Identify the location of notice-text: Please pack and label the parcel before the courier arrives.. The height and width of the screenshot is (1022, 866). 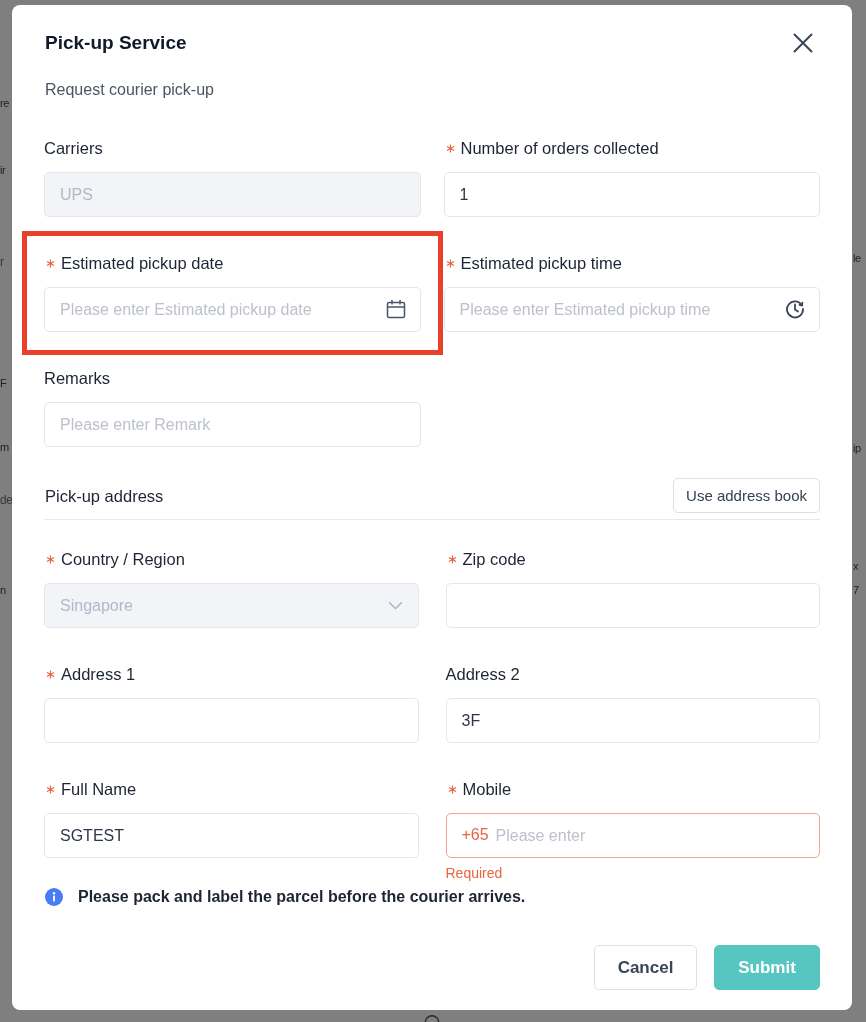
(302, 897).